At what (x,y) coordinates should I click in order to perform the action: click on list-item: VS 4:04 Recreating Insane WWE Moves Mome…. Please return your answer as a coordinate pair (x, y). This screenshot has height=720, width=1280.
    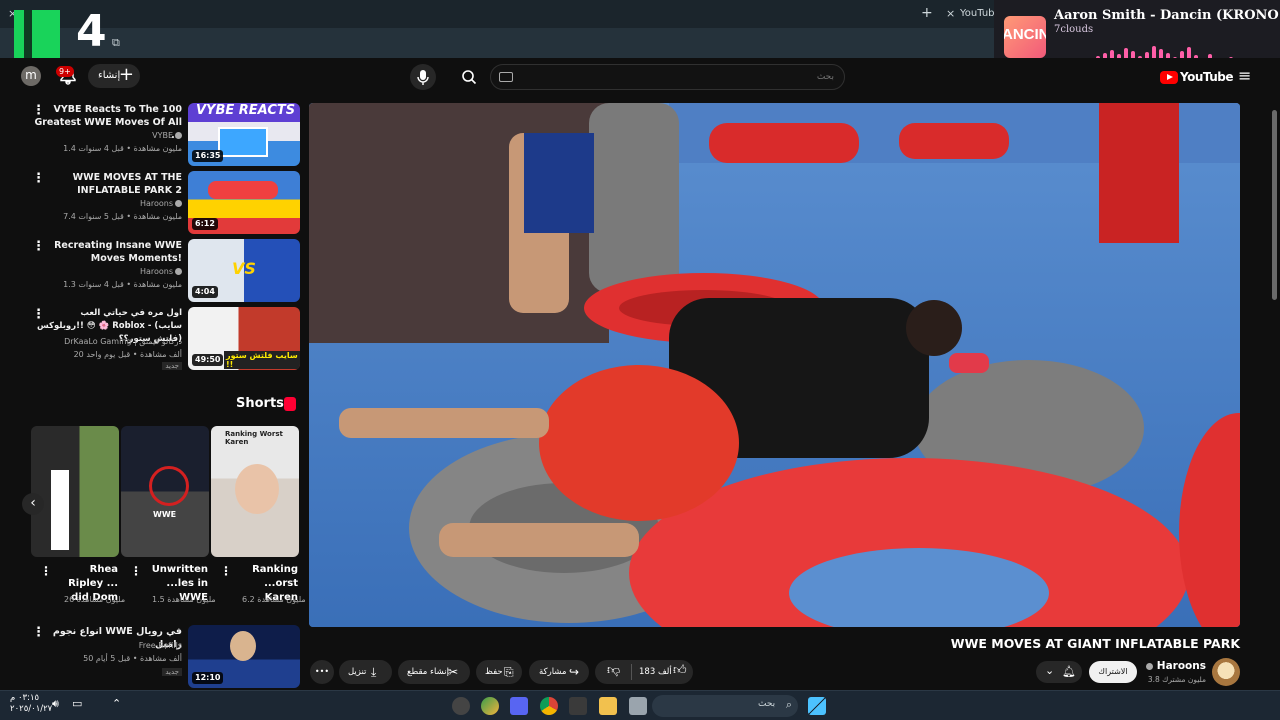
    Looking at the image, I should click on (162, 271).